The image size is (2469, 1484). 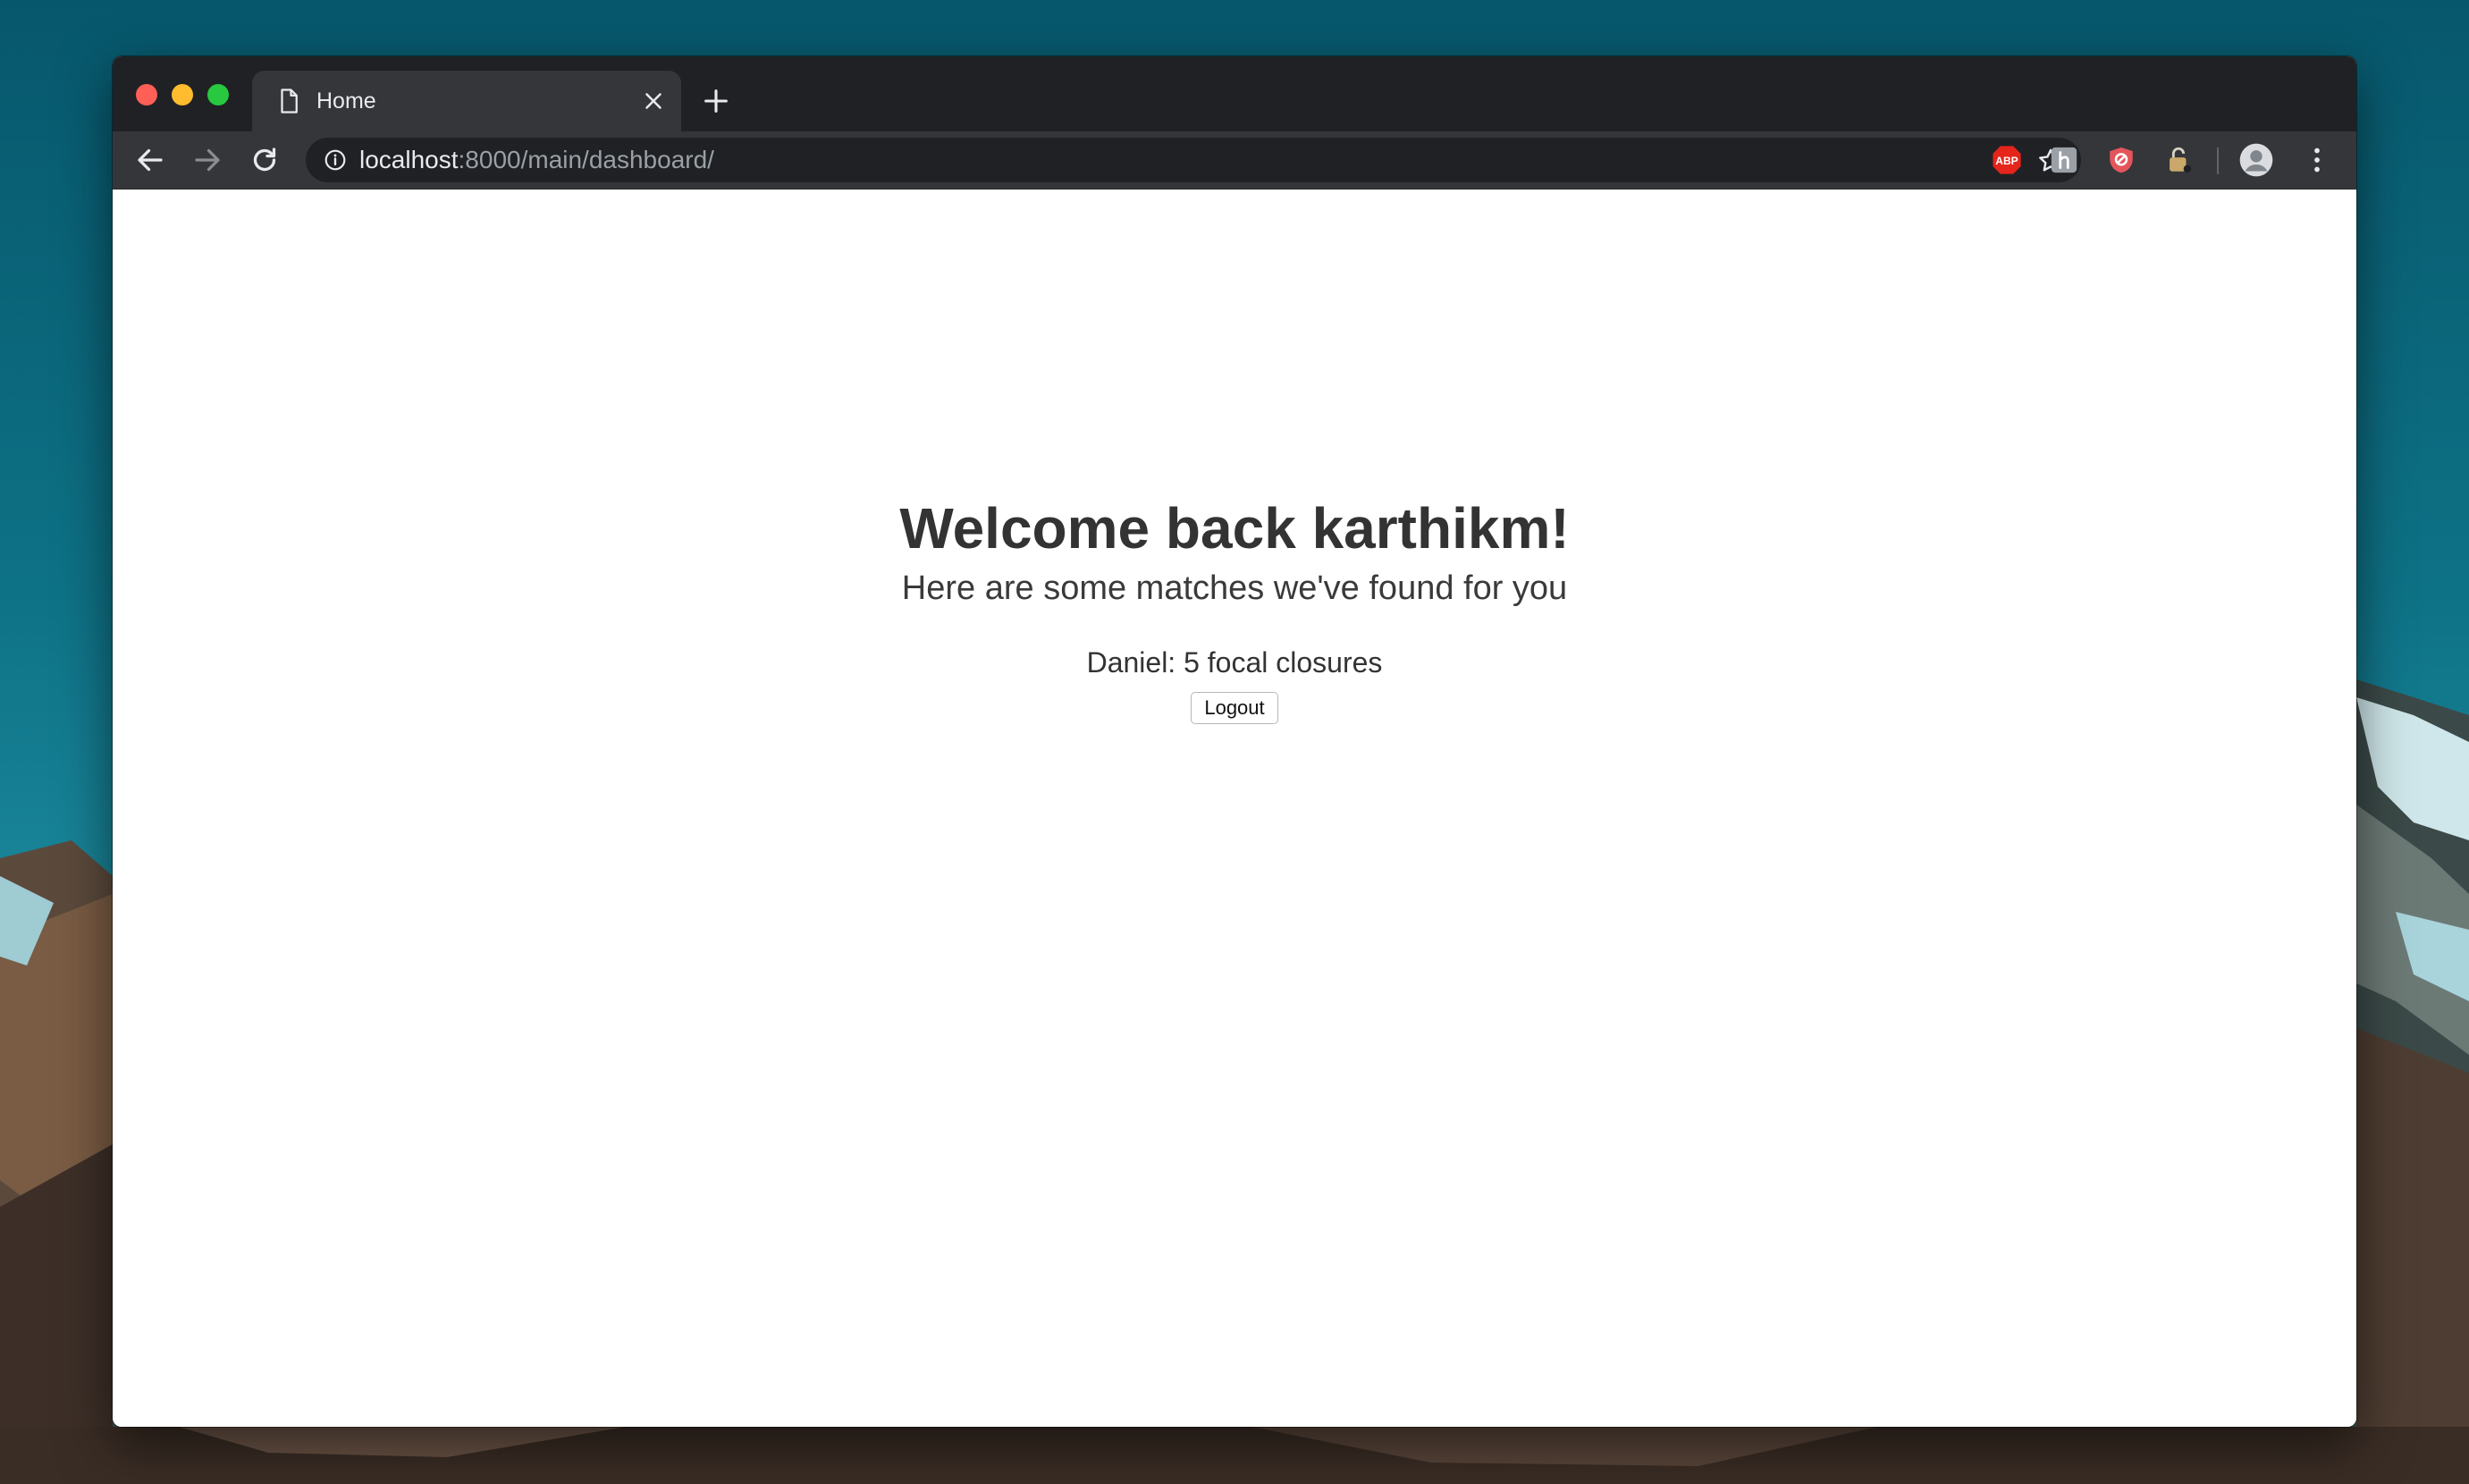 I want to click on info-icon, so click(x=335, y=160).